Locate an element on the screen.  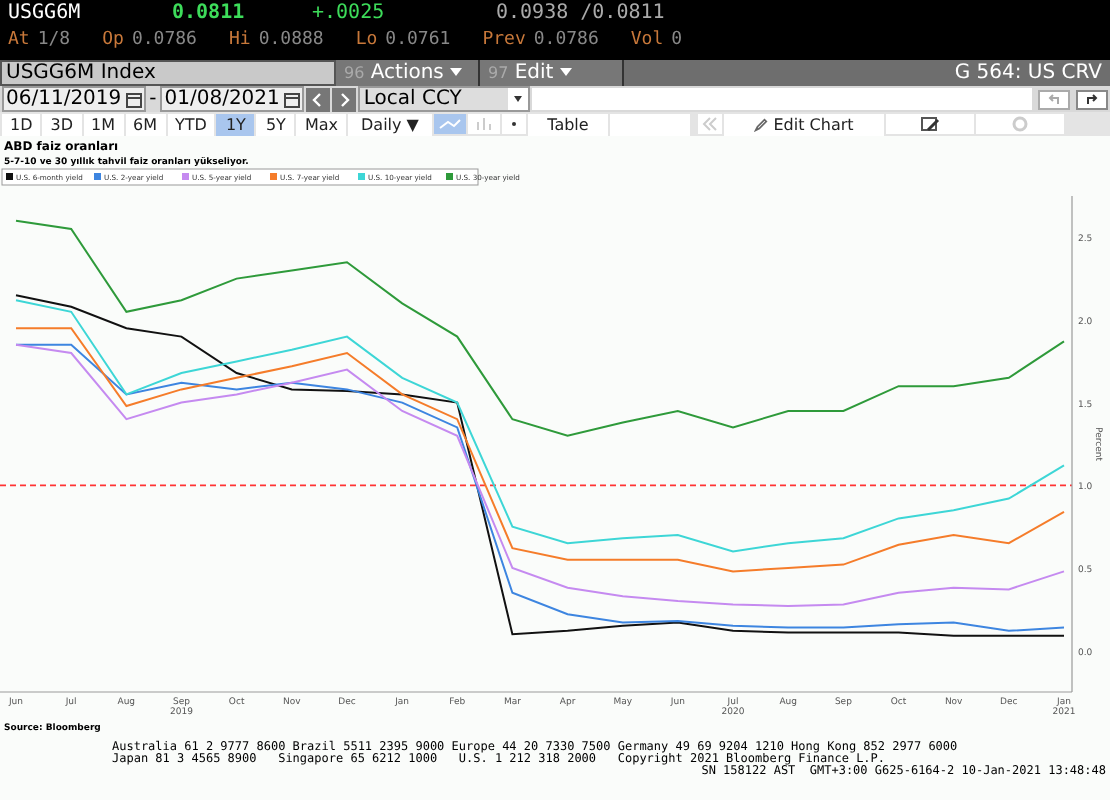
input-field is located at coordinates (781, 99).